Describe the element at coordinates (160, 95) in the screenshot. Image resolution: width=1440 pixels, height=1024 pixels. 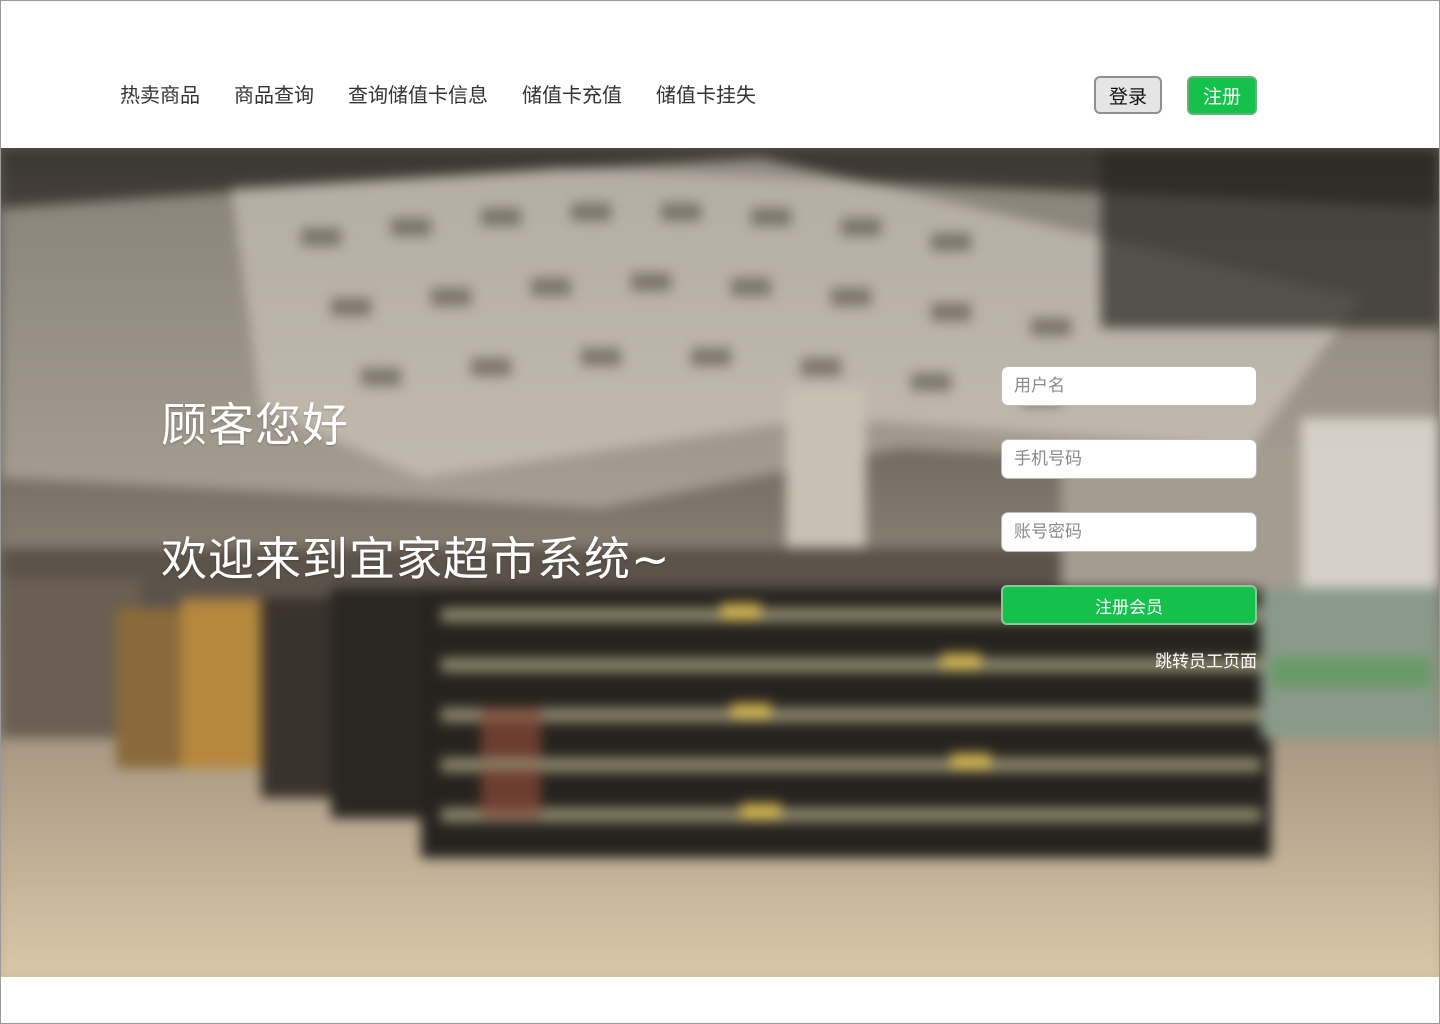
I see `nav-item-hot-products: 热卖商品` at that location.